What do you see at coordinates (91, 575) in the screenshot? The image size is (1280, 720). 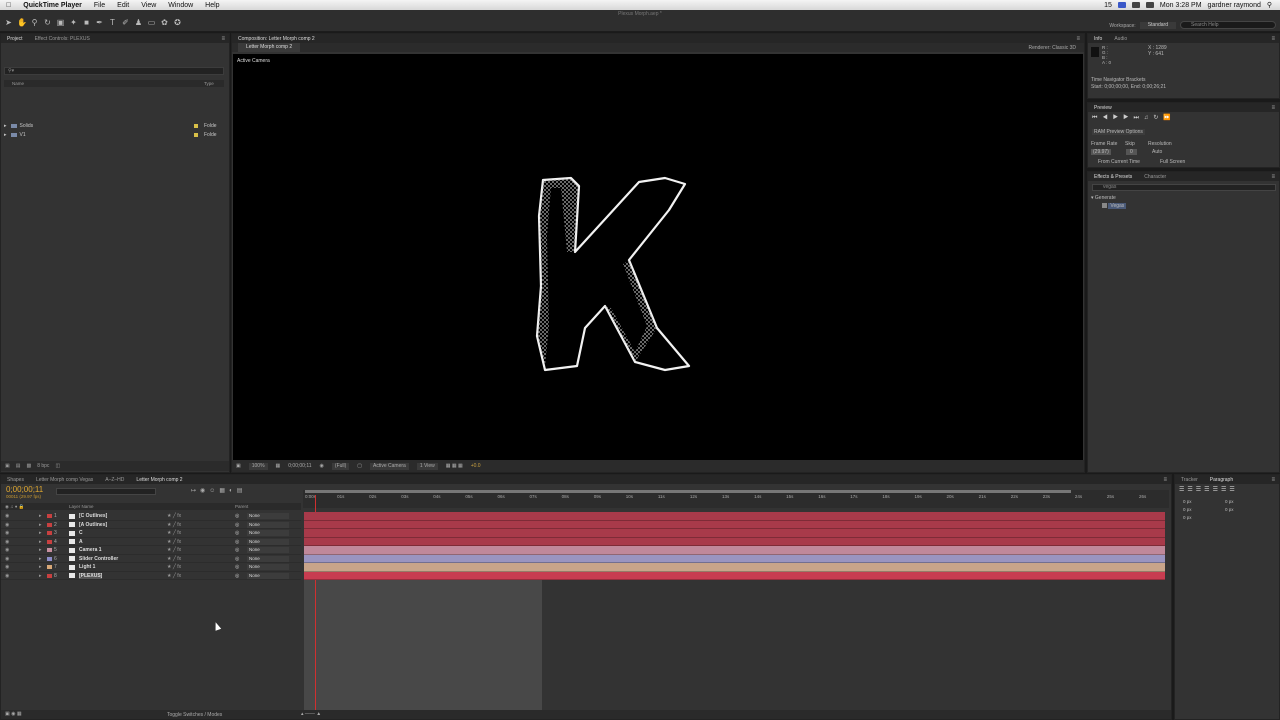 I see `layer-name: [PLEXUS]` at bounding box center [91, 575].